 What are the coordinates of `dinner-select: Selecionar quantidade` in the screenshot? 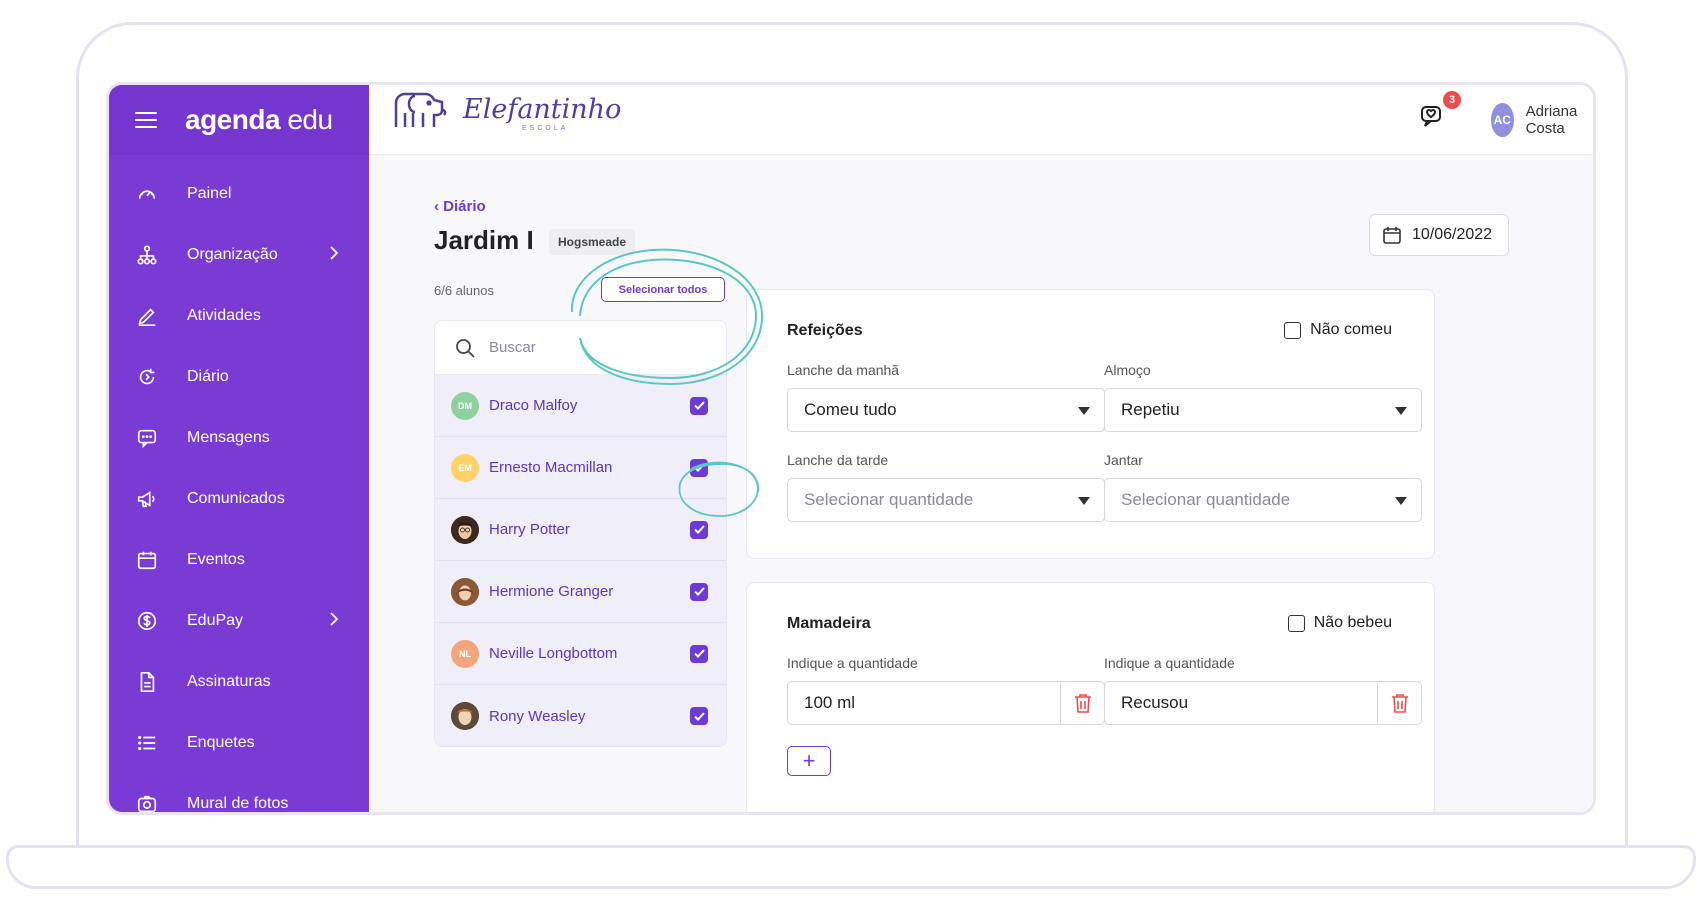 It's located at (1263, 500).